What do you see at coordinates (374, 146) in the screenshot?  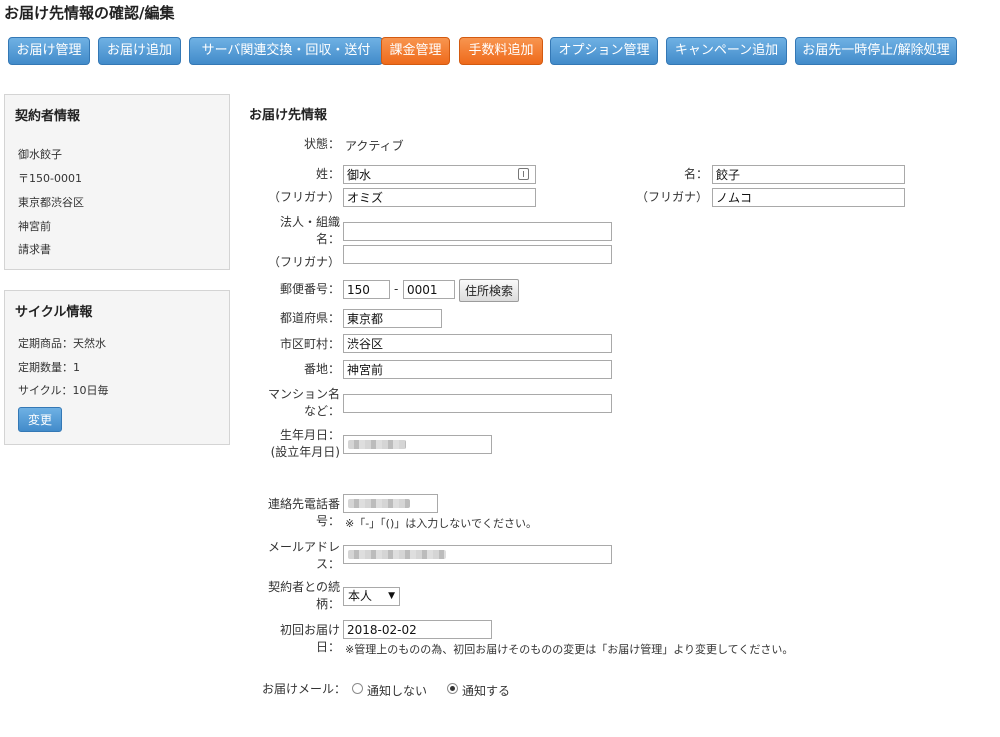 I see `status-value: アクティブ` at bounding box center [374, 146].